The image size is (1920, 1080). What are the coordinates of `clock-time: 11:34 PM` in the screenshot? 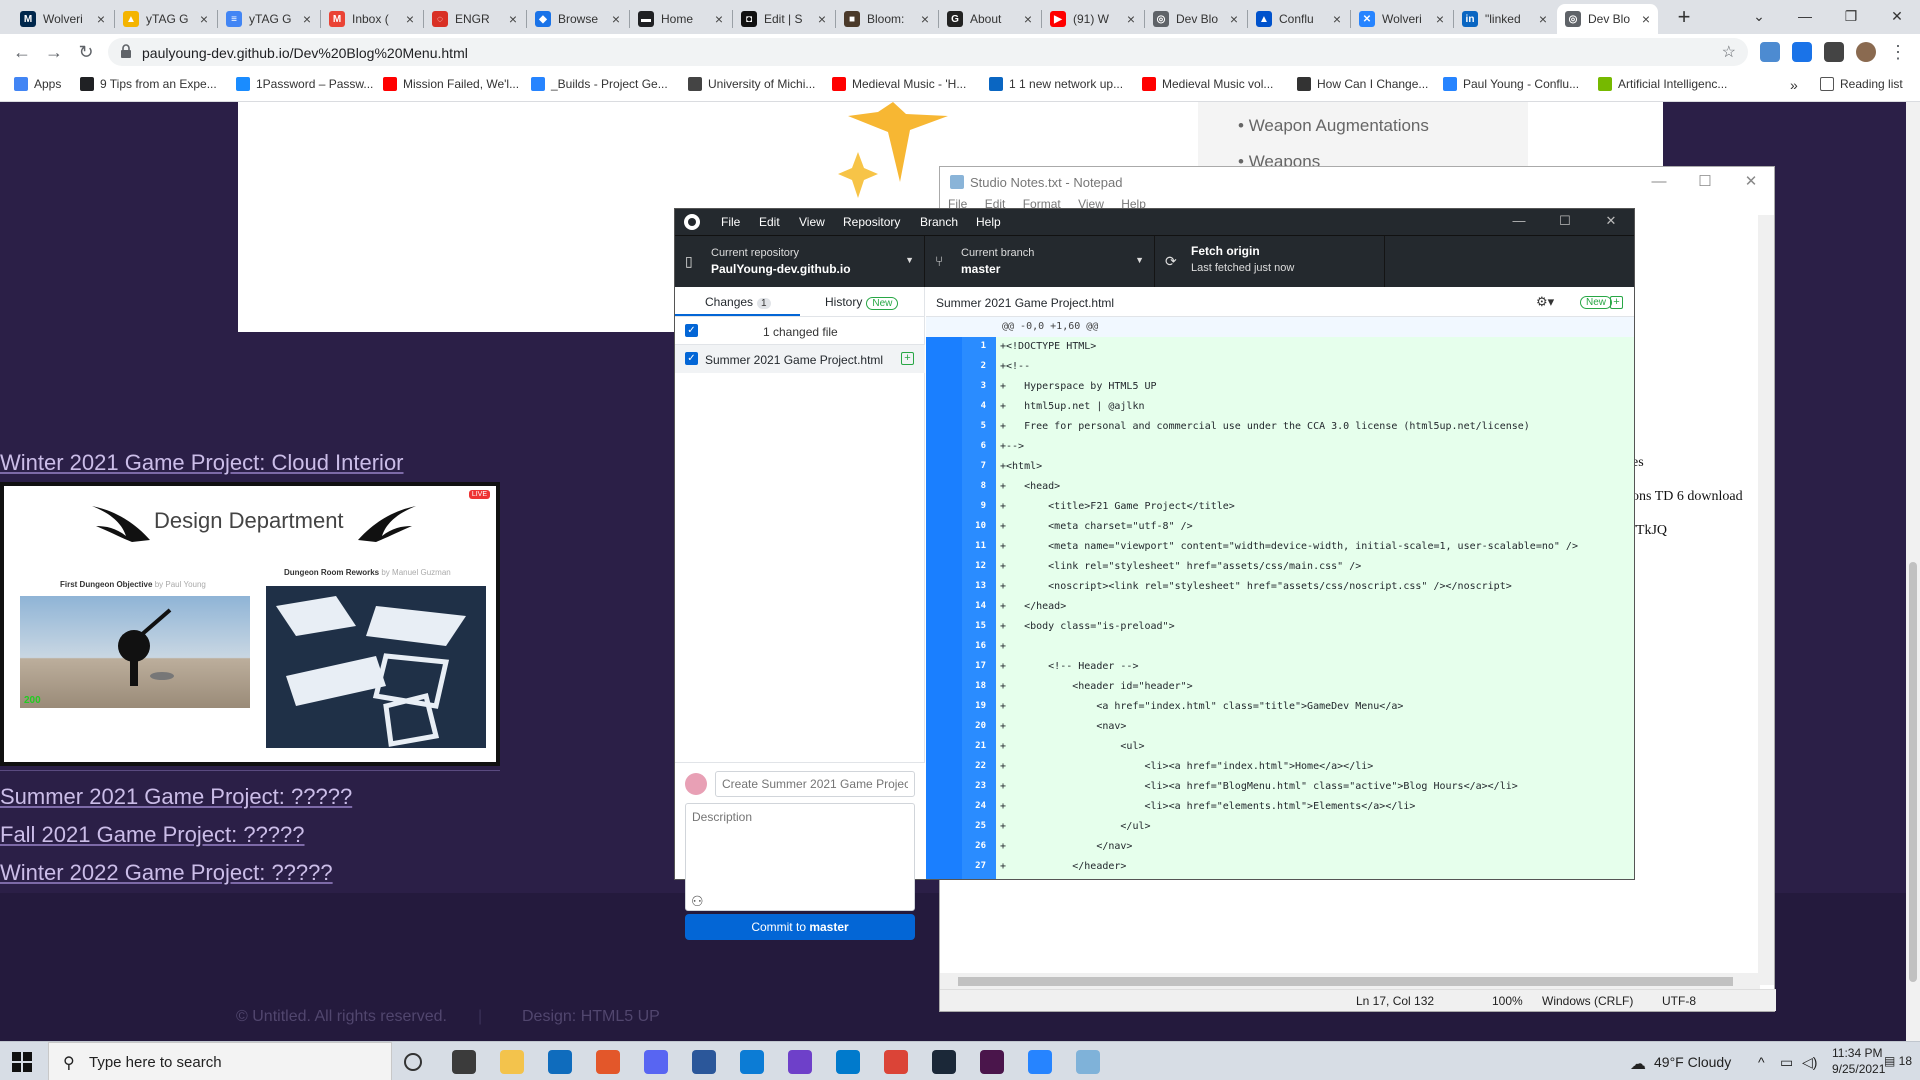 It's located at (1857, 1053).